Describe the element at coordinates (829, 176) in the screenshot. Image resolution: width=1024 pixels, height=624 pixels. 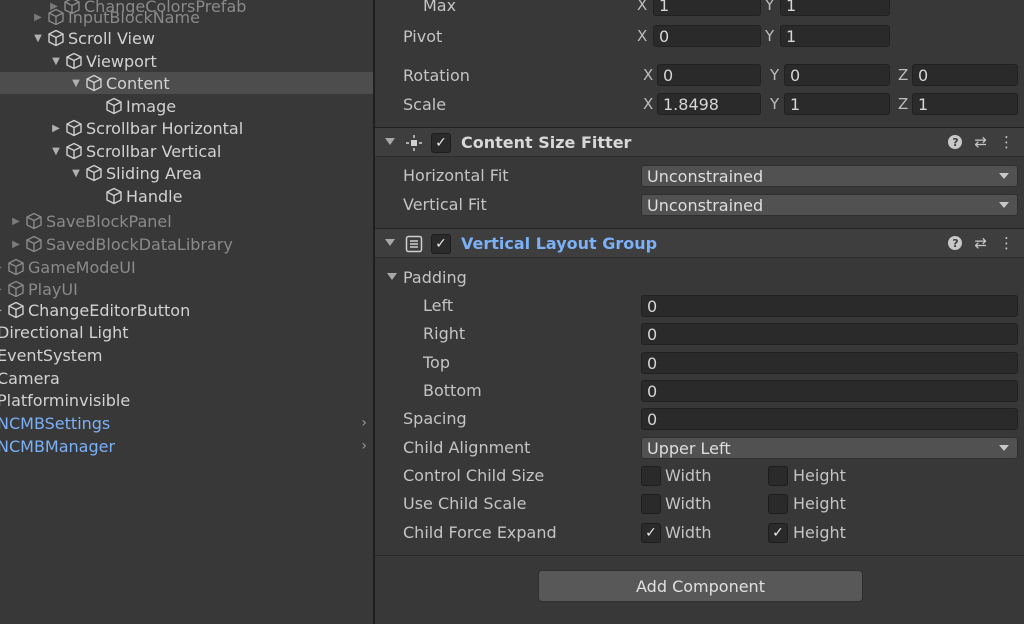
I see `horizontal-fit-dropdown: Unconstrained` at that location.